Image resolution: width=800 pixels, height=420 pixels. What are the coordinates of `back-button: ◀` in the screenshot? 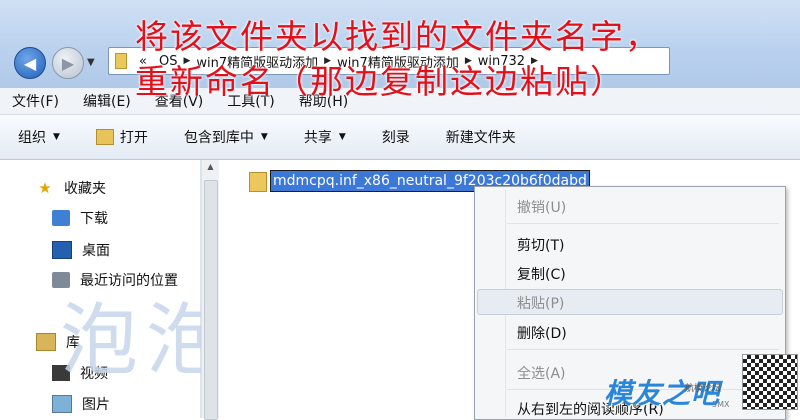 It's located at (30, 63).